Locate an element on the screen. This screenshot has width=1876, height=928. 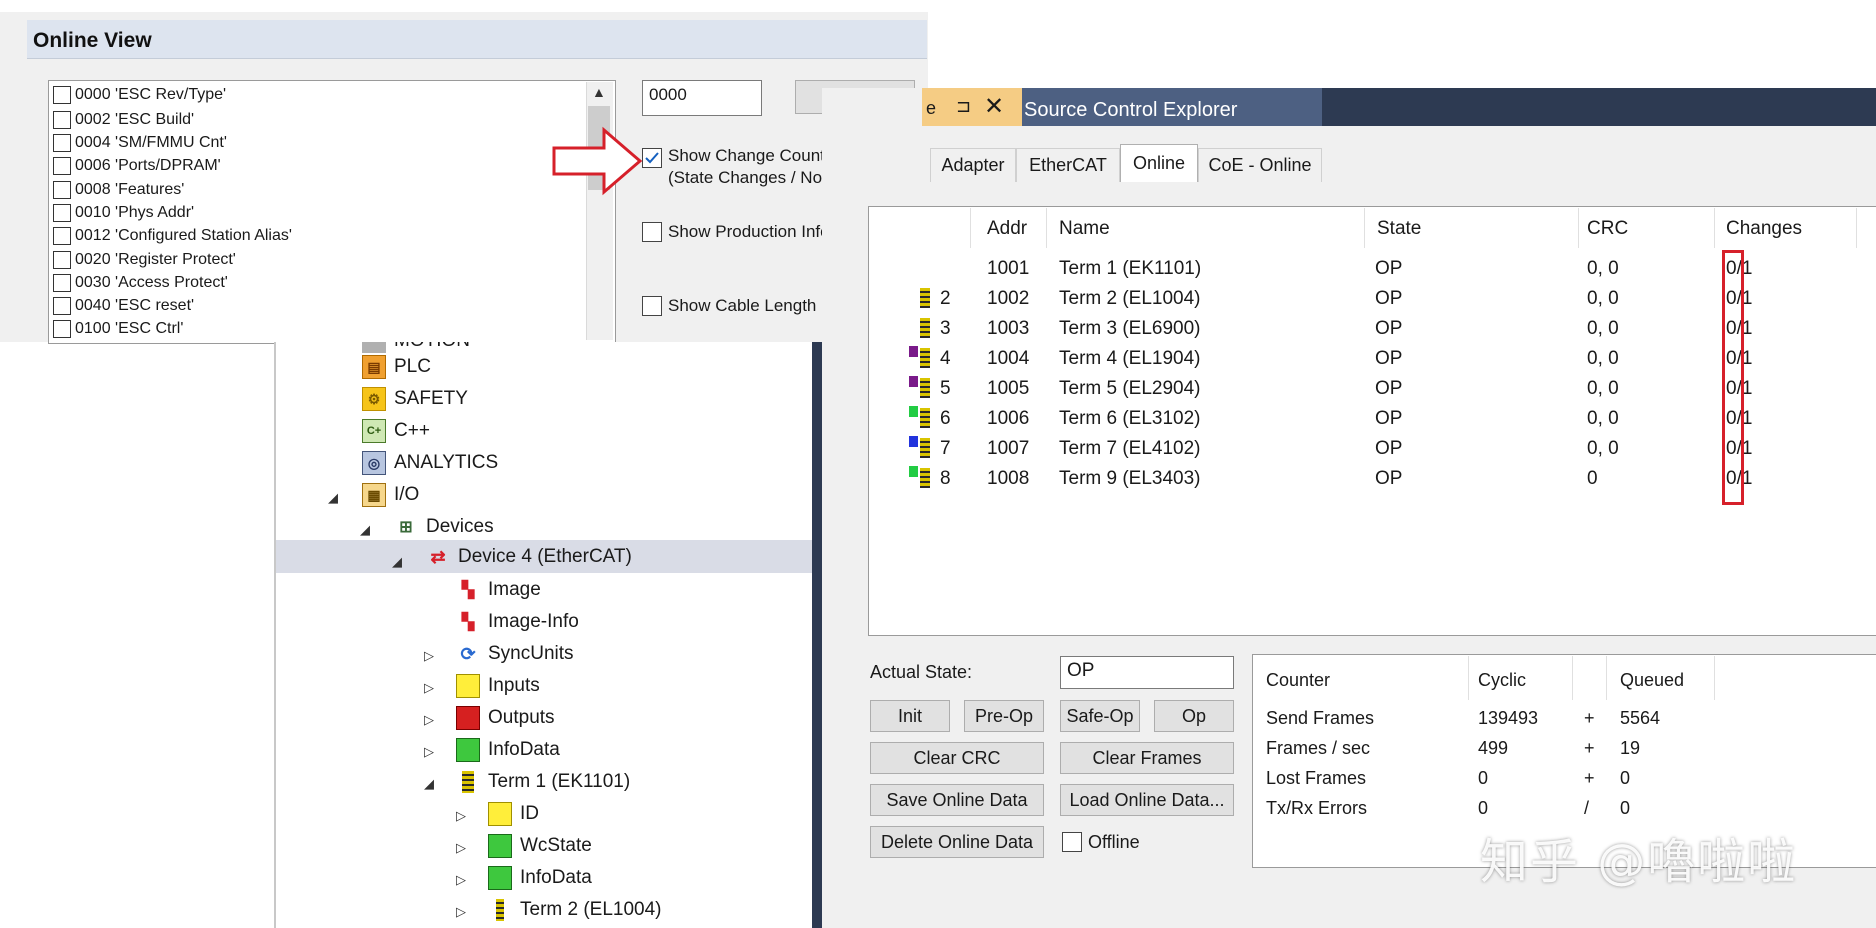
tree-item-cpp: C+ C++ is located at coordinates (396, 431).